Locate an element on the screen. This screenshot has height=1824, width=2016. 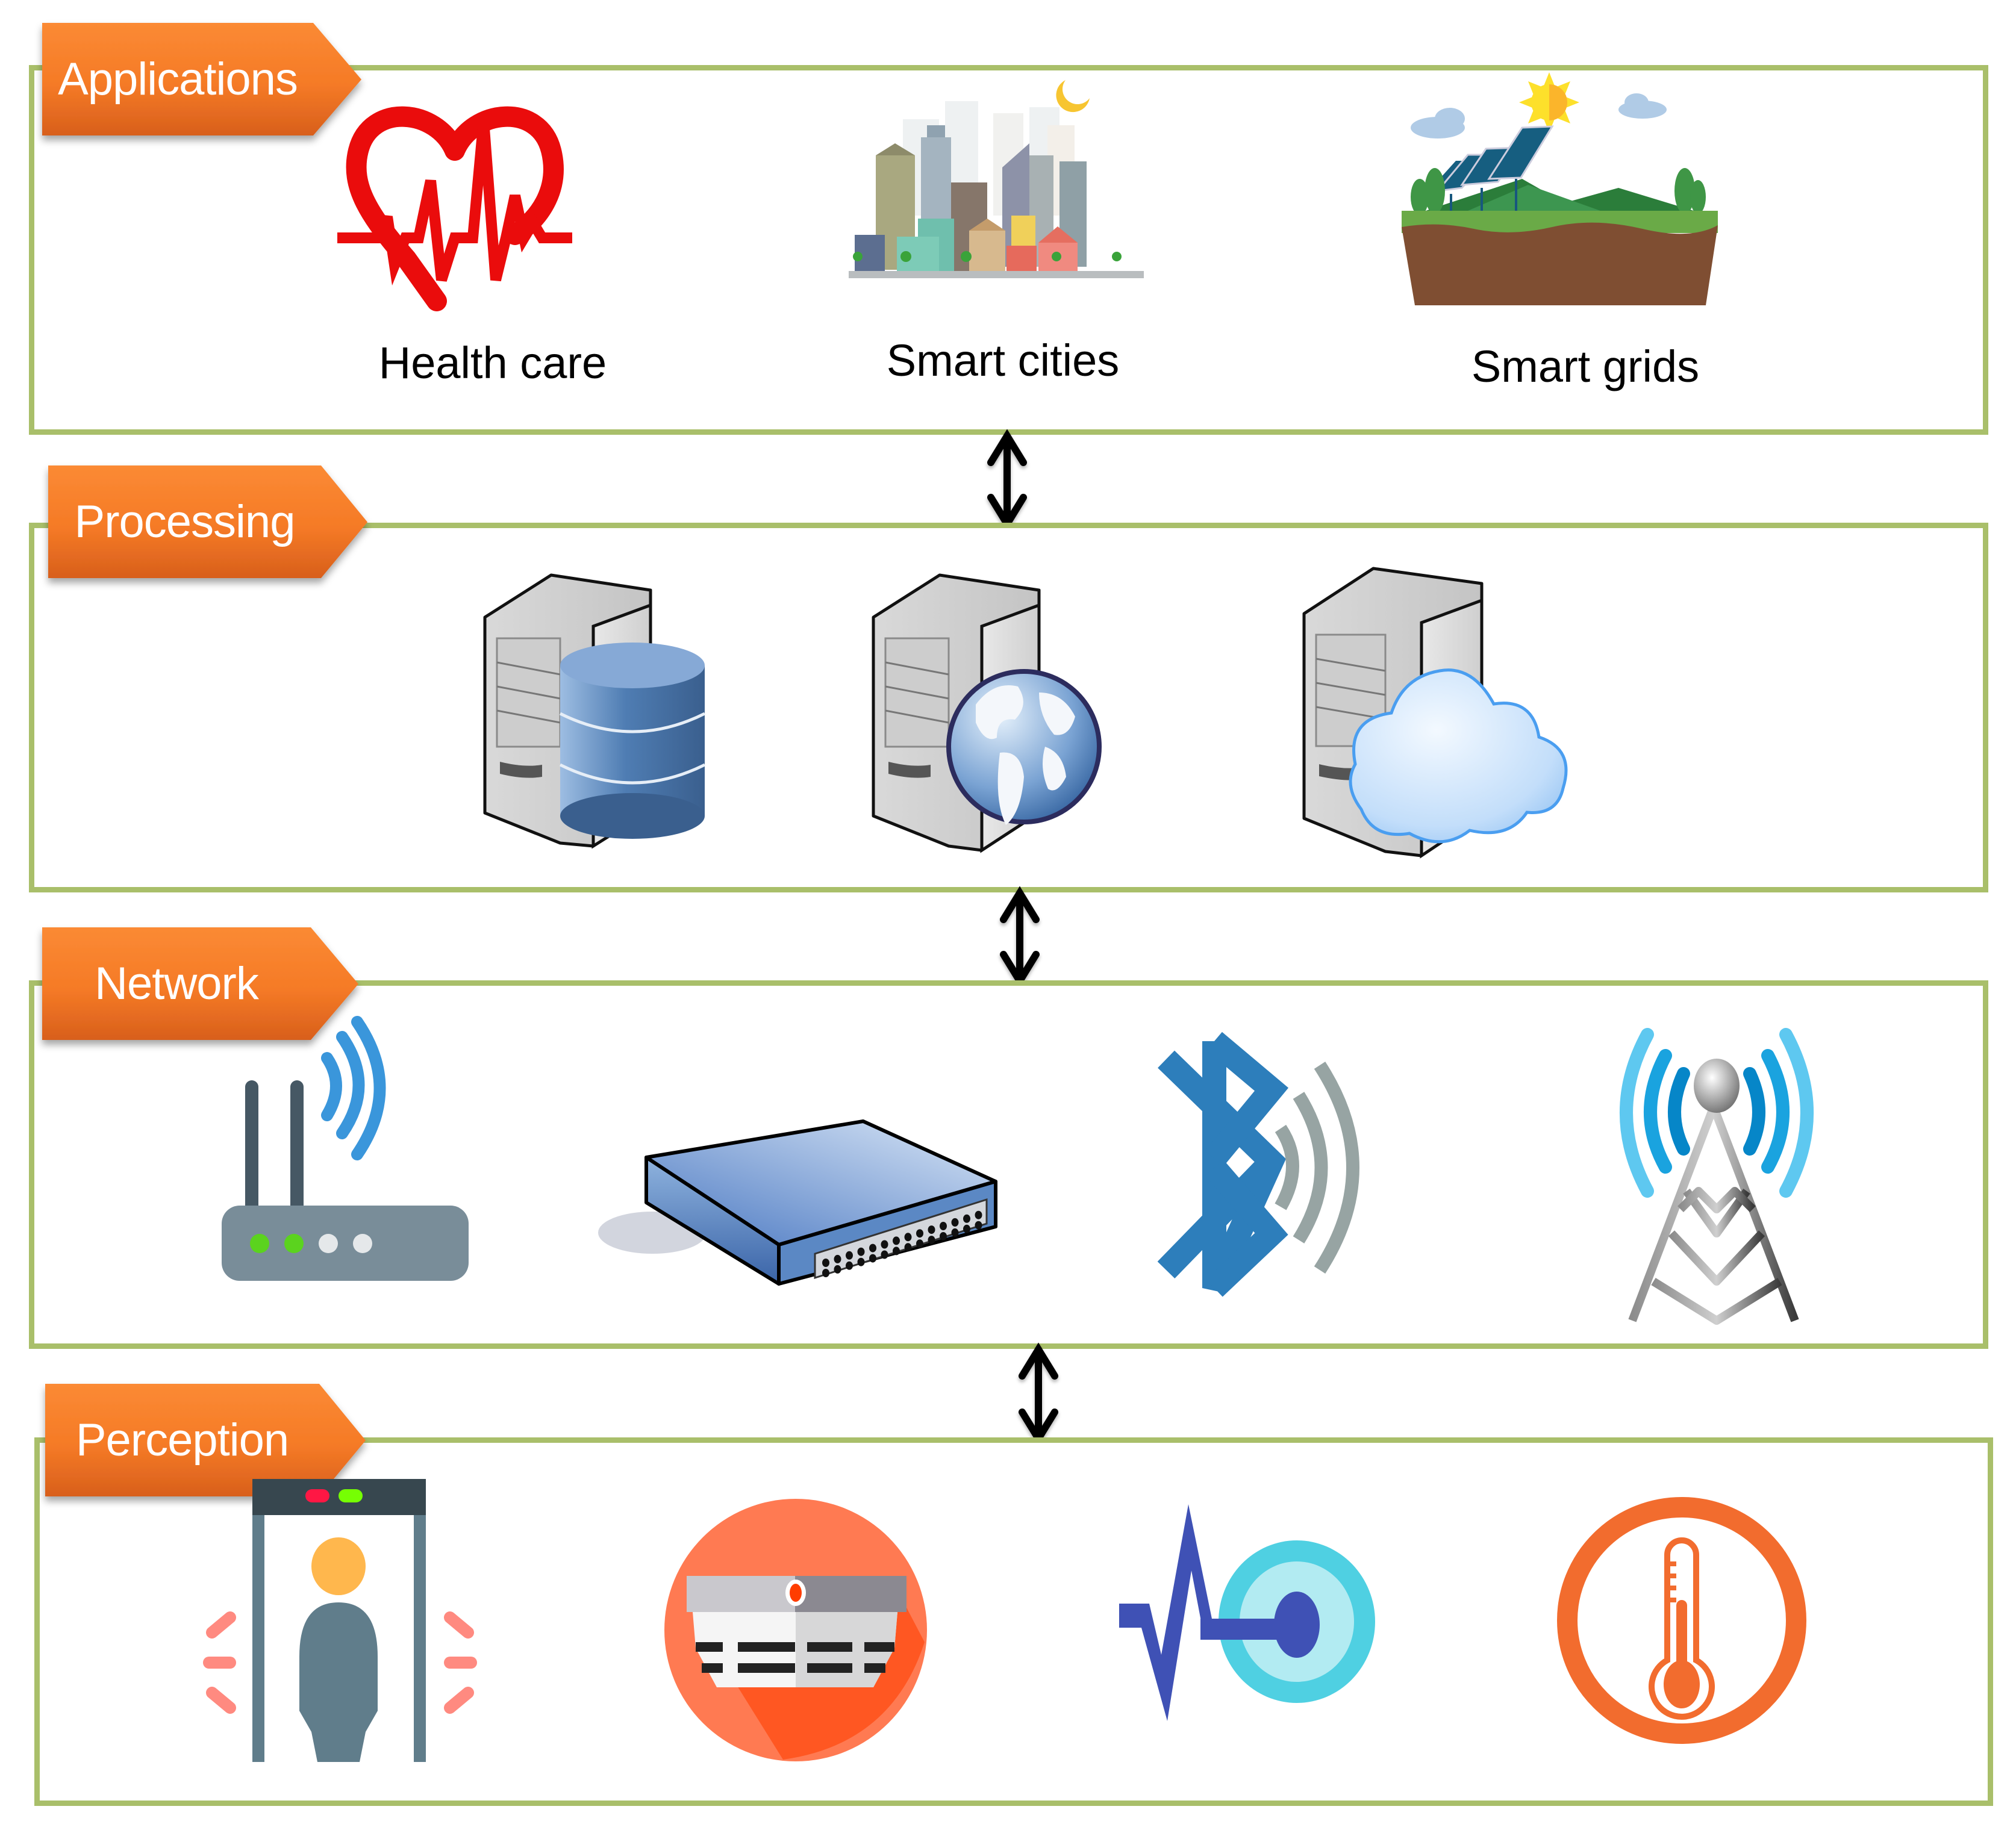
smoke-detector-icon is located at coordinates (796, 1630).